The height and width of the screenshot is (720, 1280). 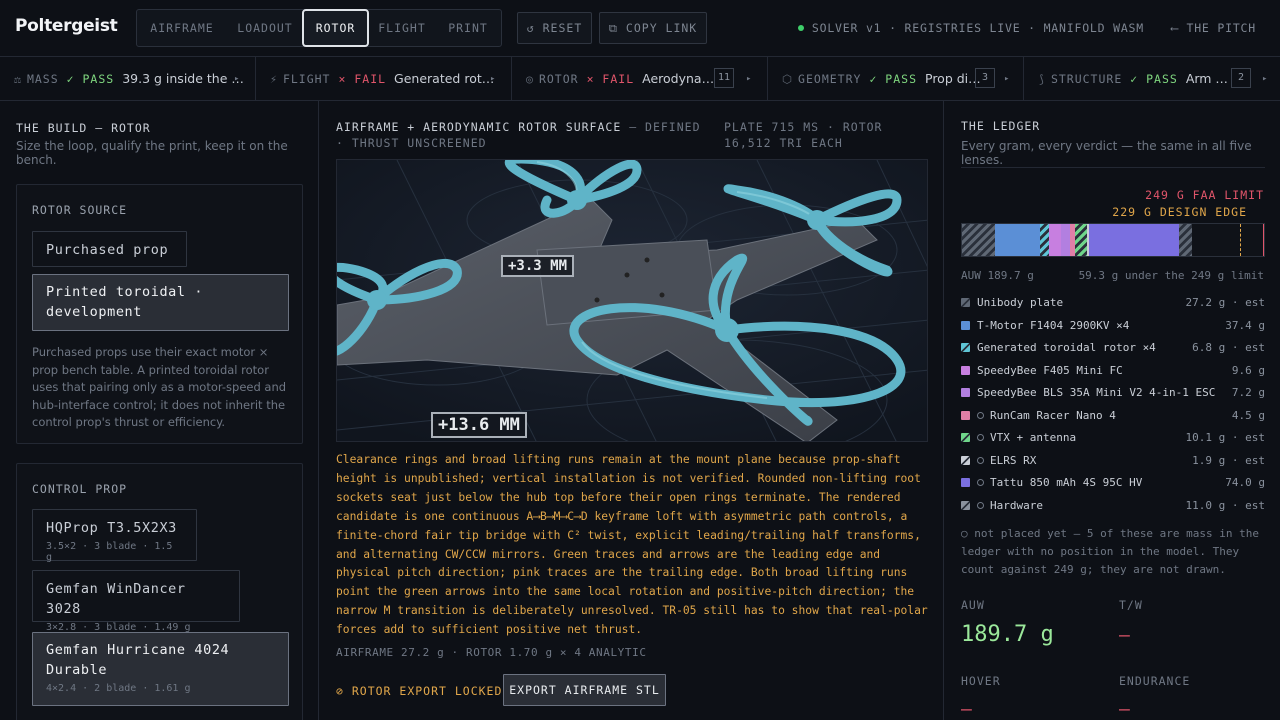 What do you see at coordinates (1134, 240) in the screenshot?
I see `bar-seg-battery` at bounding box center [1134, 240].